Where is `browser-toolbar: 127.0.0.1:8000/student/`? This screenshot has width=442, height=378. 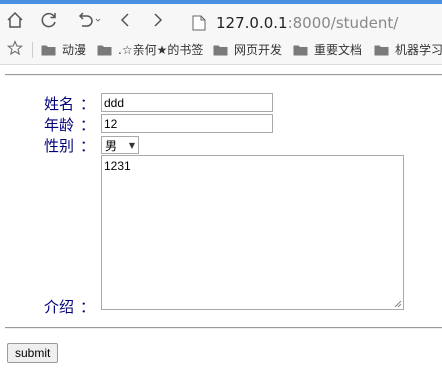
browser-toolbar: 127.0.0.1:8000/student/ is located at coordinates (221, 19).